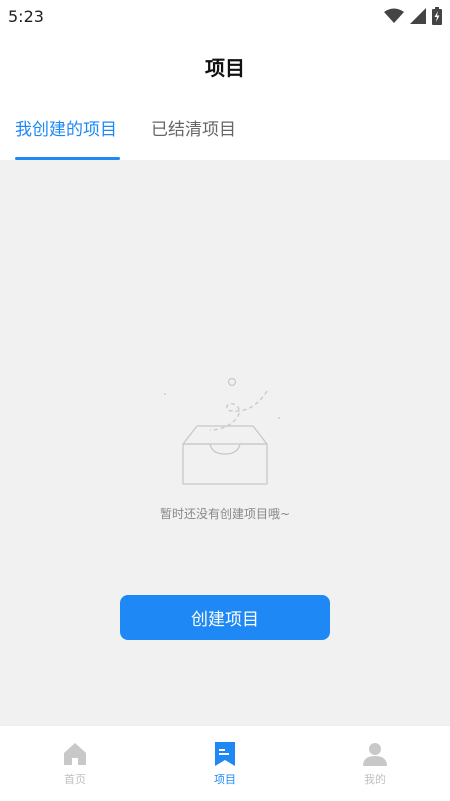  Describe the element at coordinates (394, 15) in the screenshot. I see `wifi-icon` at that location.